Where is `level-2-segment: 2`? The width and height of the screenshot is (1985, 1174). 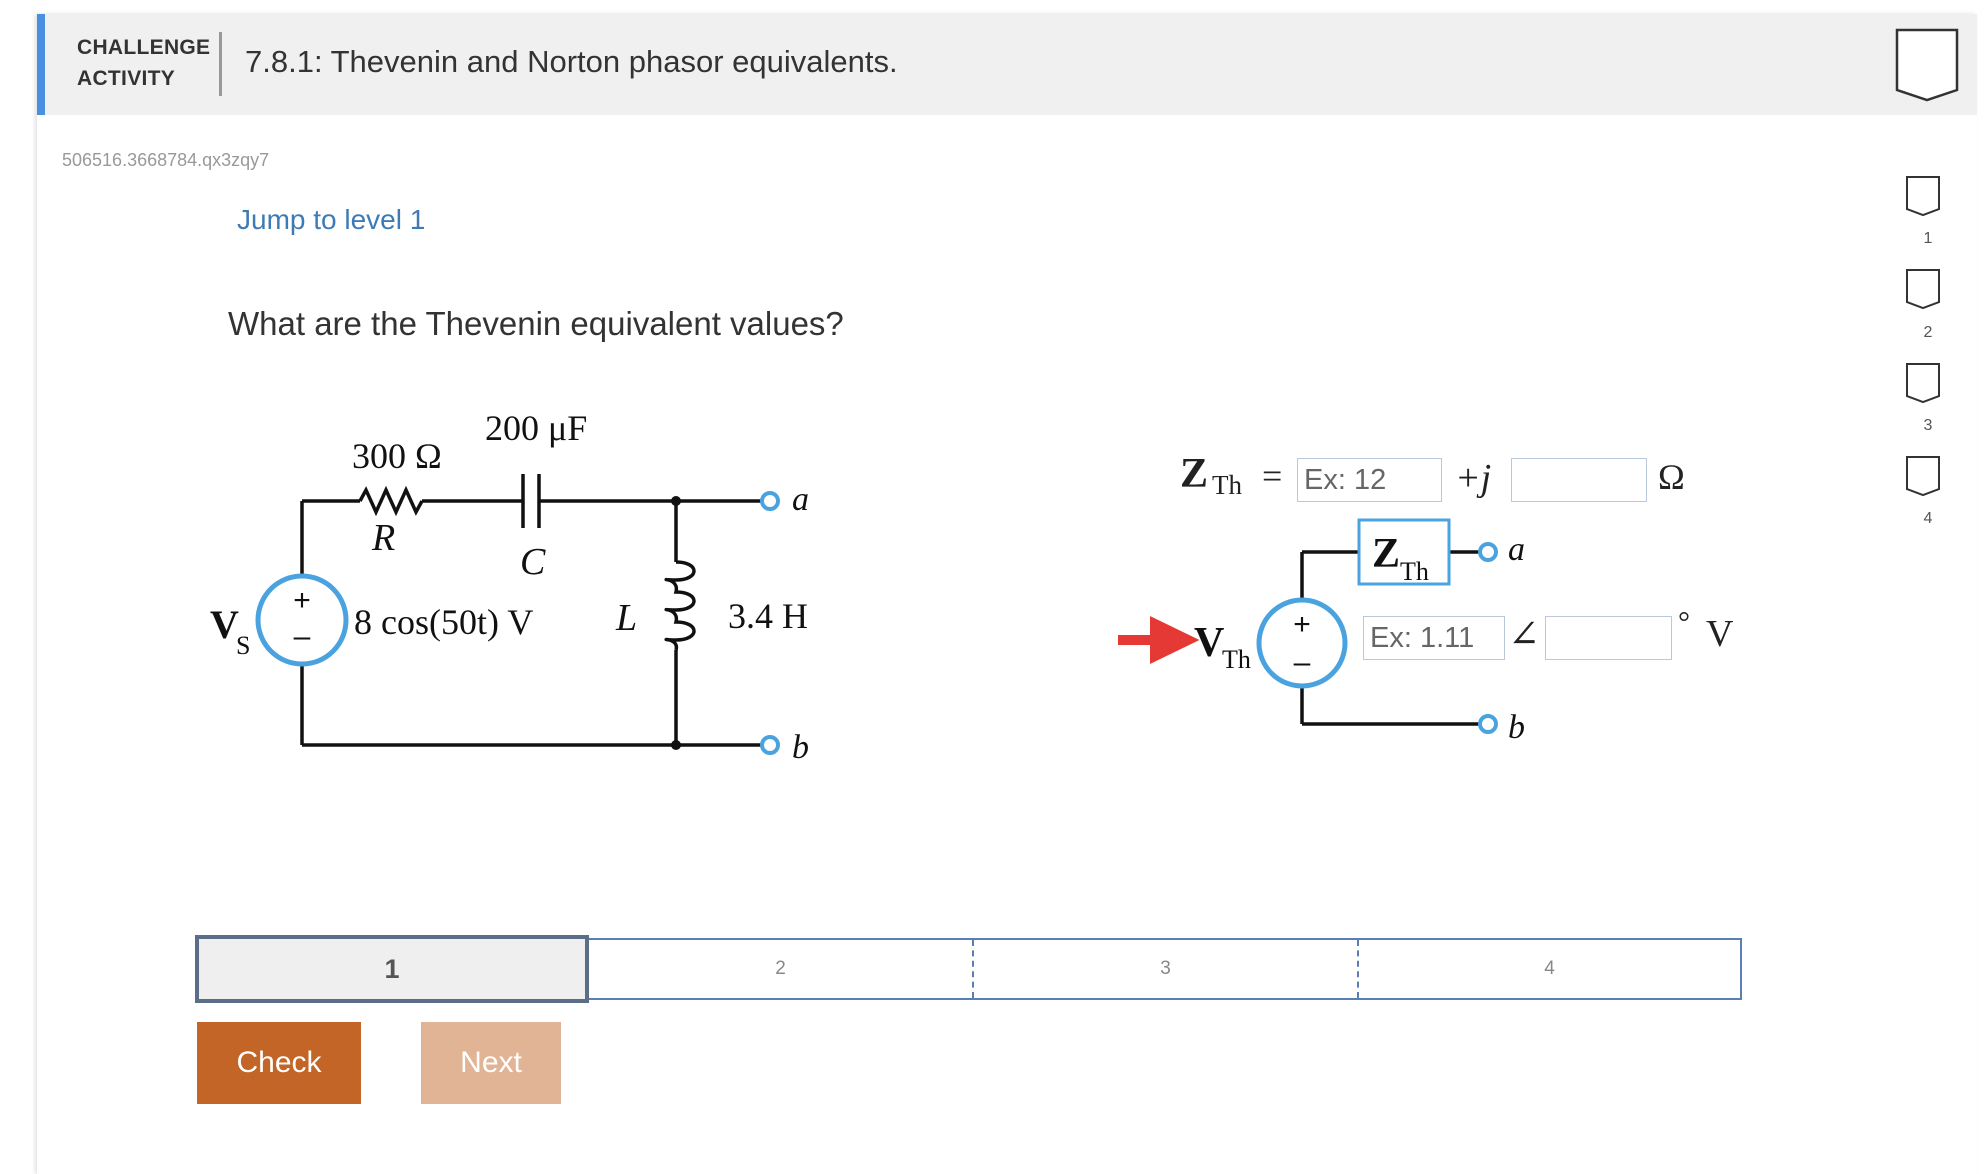 level-2-segment: 2 is located at coordinates (780, 969).